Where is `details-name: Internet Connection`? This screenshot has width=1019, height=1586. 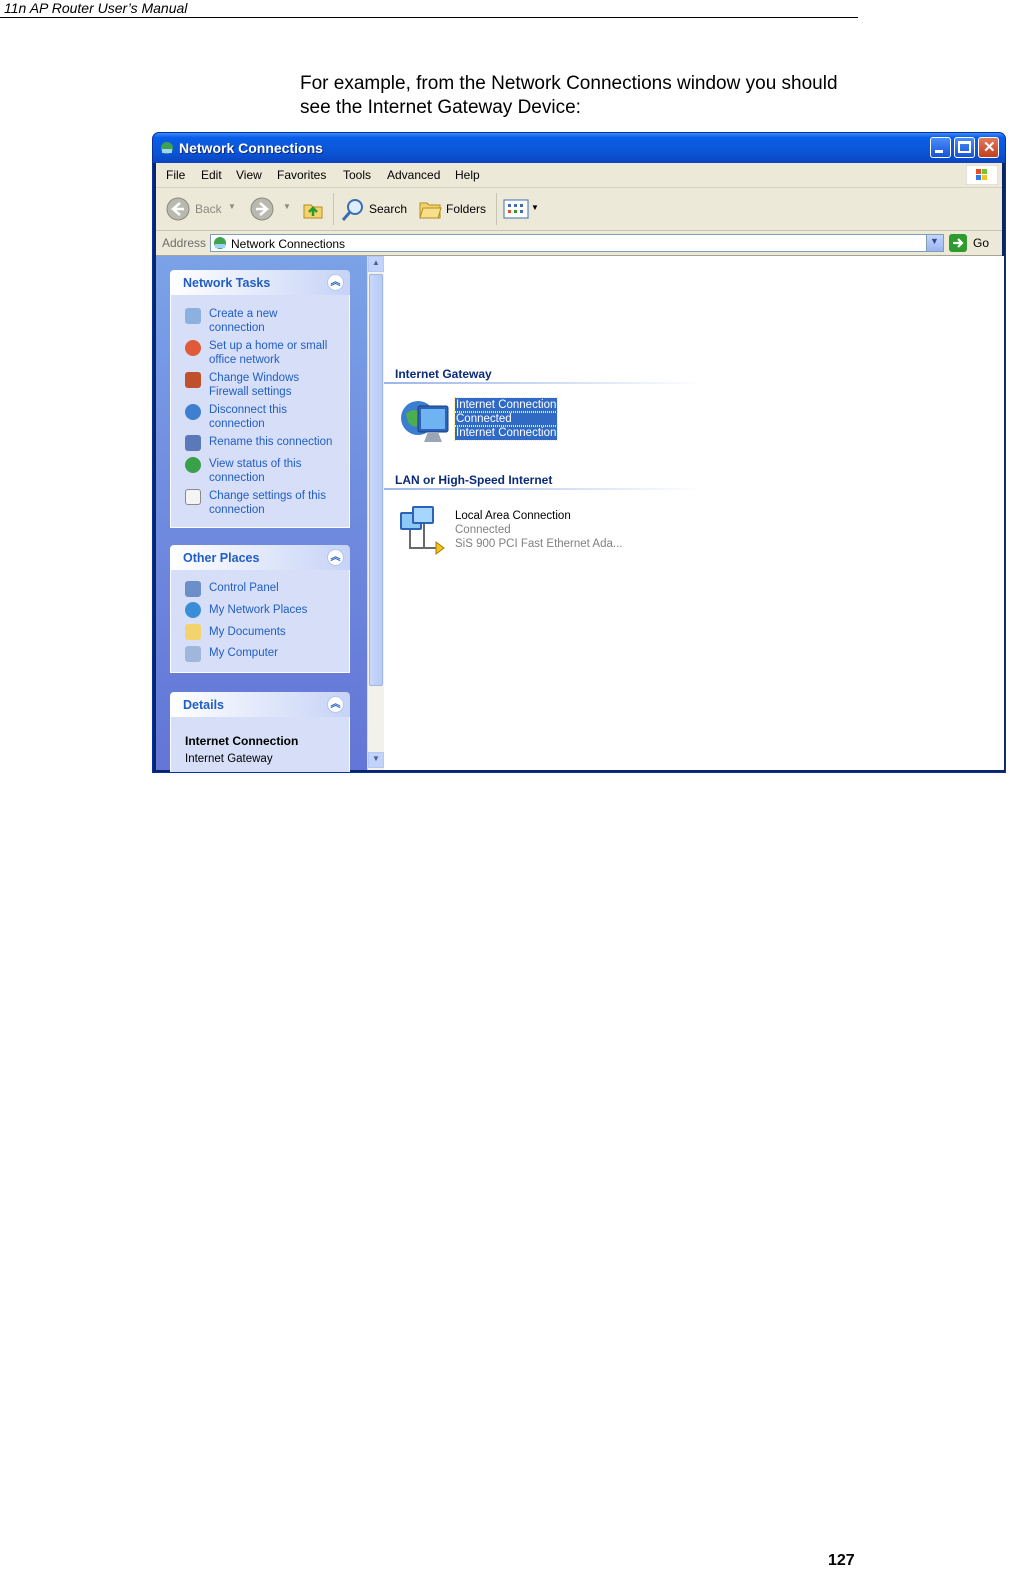 details-name: Internet Connection is located at coordinates (242, 741).